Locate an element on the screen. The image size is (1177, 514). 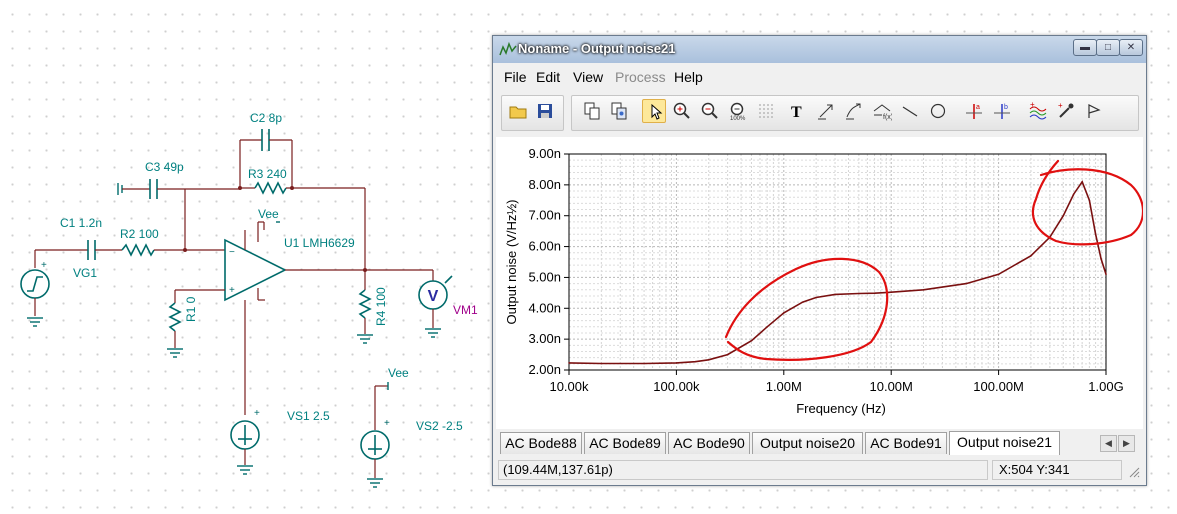
label-r1: R1 0 is located at coordinates (191, 309).